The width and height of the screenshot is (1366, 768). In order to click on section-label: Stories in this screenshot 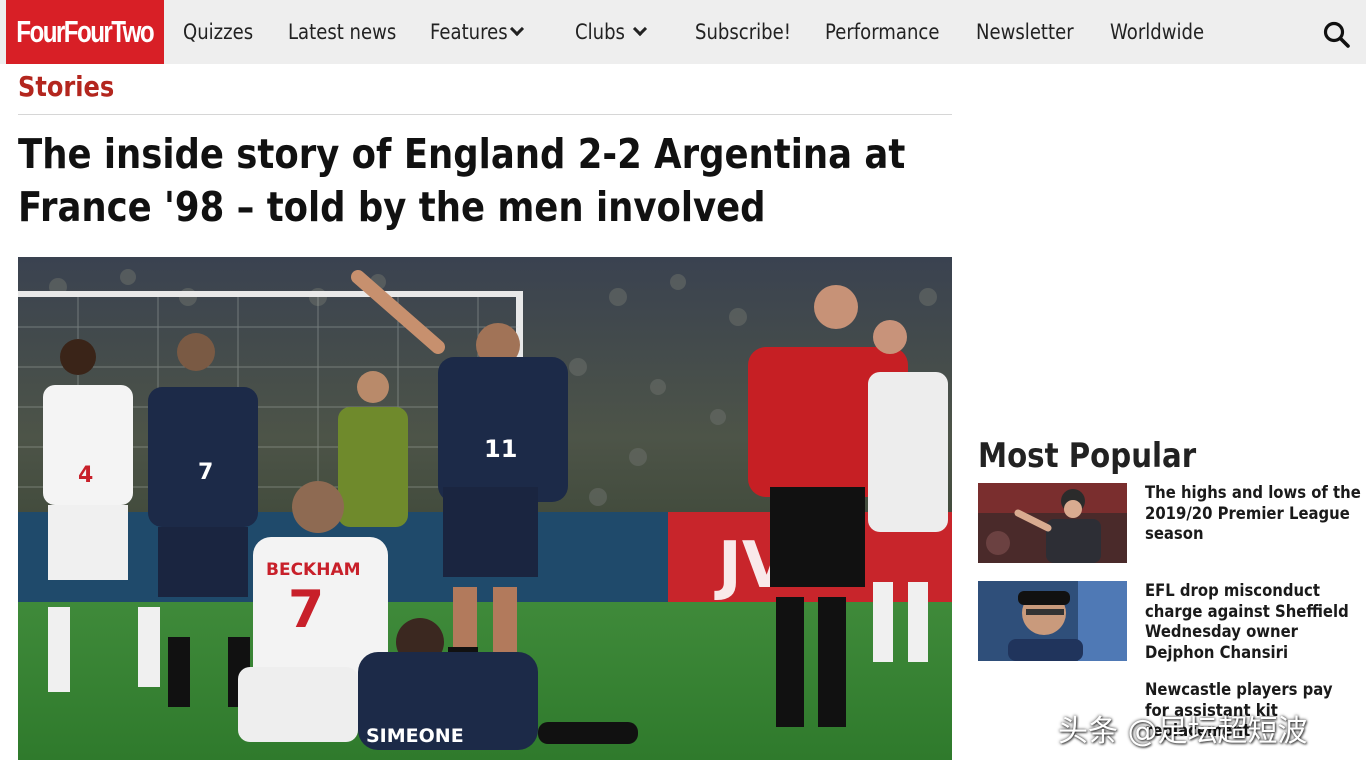, I will do `click(66, 86)`.